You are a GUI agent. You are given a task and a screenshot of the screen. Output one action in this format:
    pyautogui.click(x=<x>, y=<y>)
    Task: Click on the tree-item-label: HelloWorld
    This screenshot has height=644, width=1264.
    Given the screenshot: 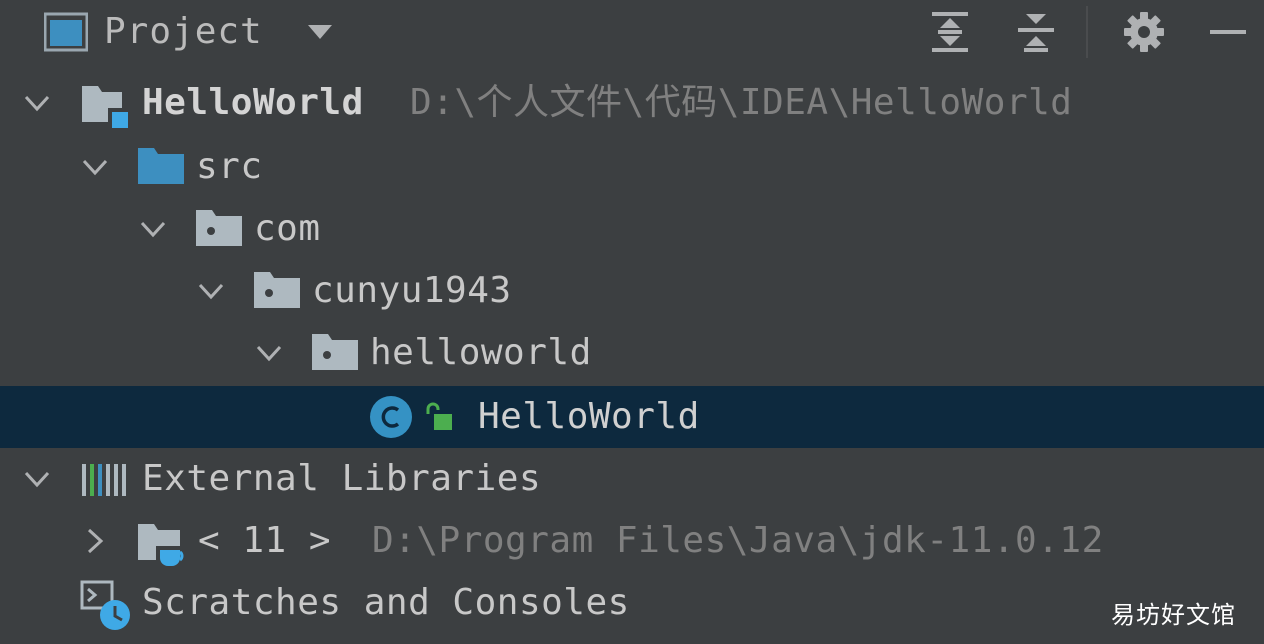 What is the action you would take?
    pyautogui.click(x=589, y=416)
    